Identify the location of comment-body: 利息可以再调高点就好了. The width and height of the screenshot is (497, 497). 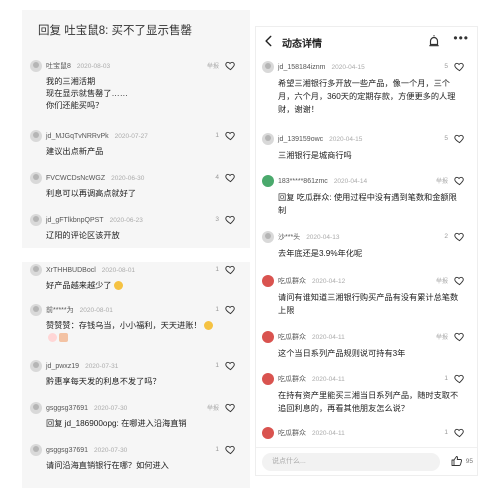
(136, 194).